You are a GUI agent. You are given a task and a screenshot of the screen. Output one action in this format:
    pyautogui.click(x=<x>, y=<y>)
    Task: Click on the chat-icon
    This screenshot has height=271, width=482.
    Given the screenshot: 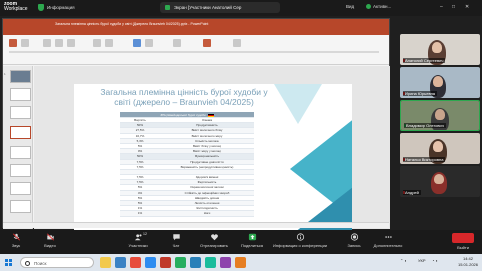 What is the action you would take?
    pyautogui.click(x=176, y=237)
    